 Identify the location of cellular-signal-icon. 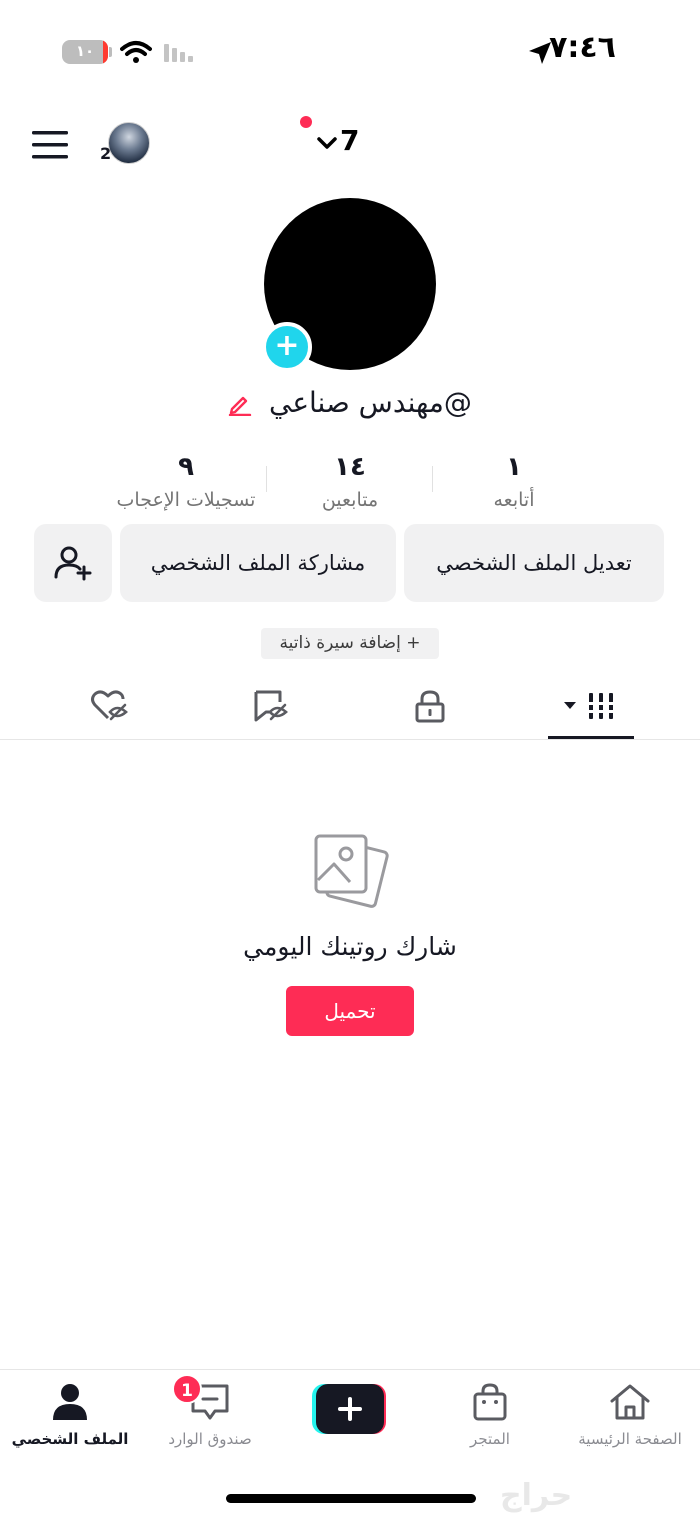
(178, 53).